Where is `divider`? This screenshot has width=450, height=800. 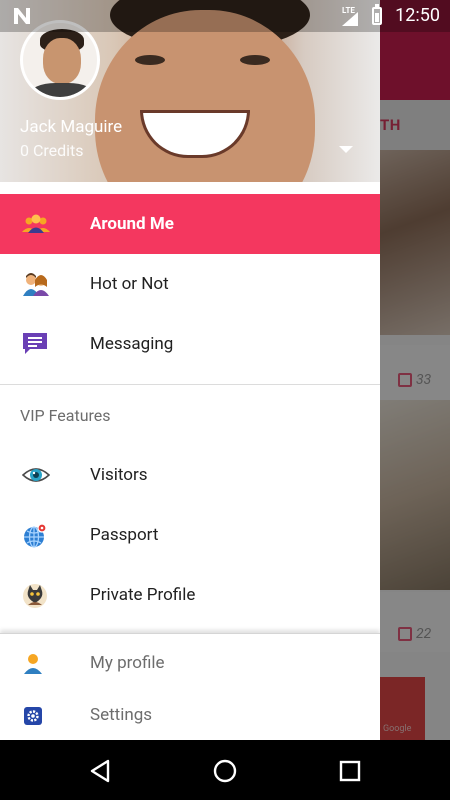 divider is located at coordinates (190, 384).